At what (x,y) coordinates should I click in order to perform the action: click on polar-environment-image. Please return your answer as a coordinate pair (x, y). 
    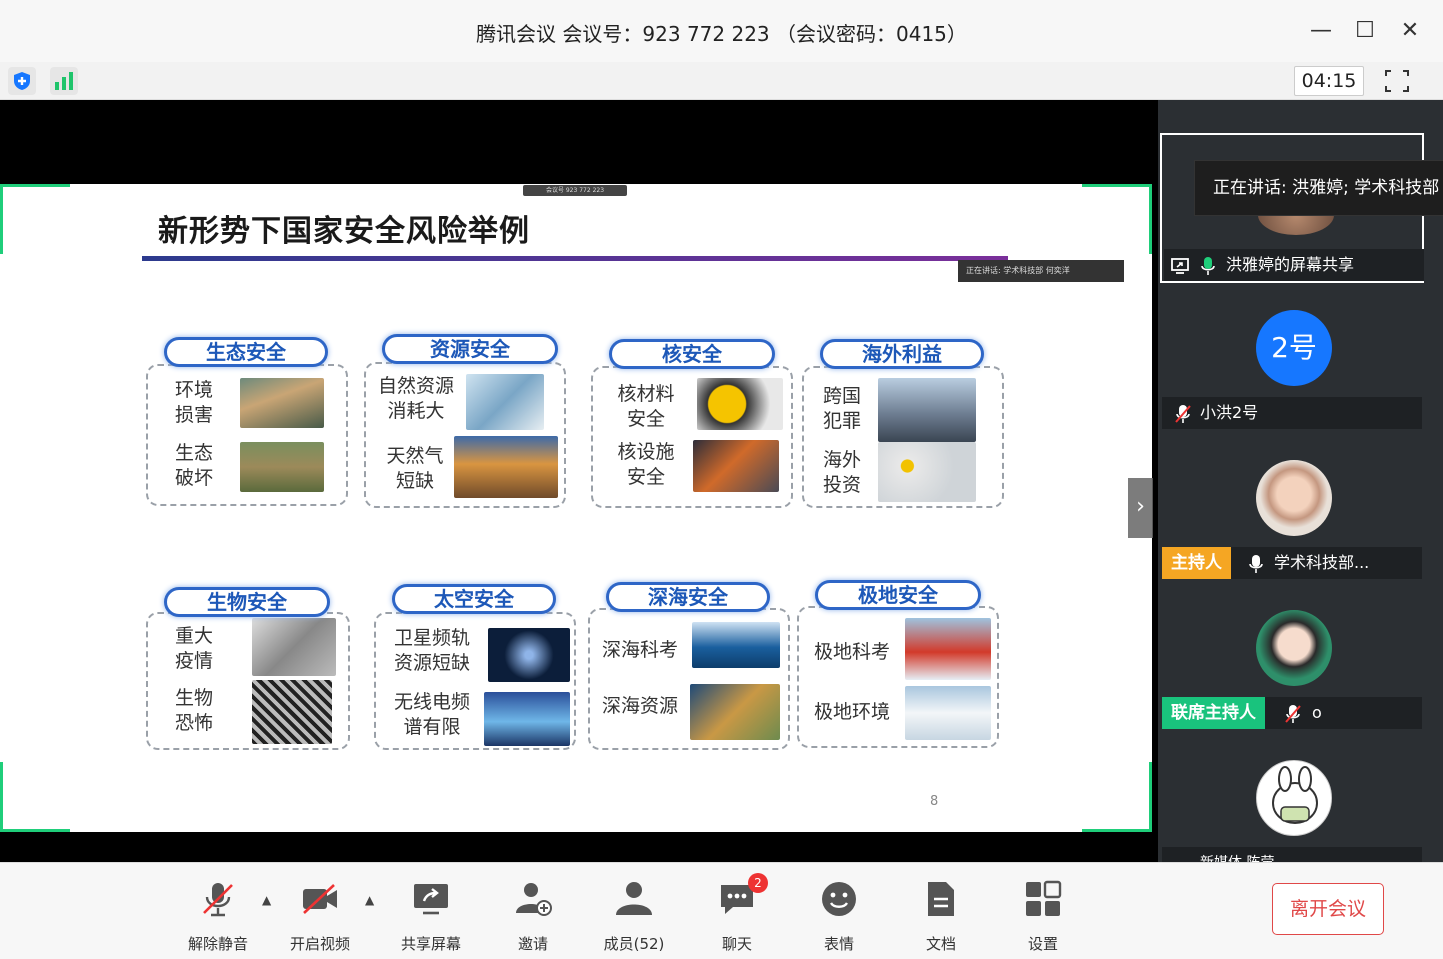
    Looking at the image, I should click on (948, 713).